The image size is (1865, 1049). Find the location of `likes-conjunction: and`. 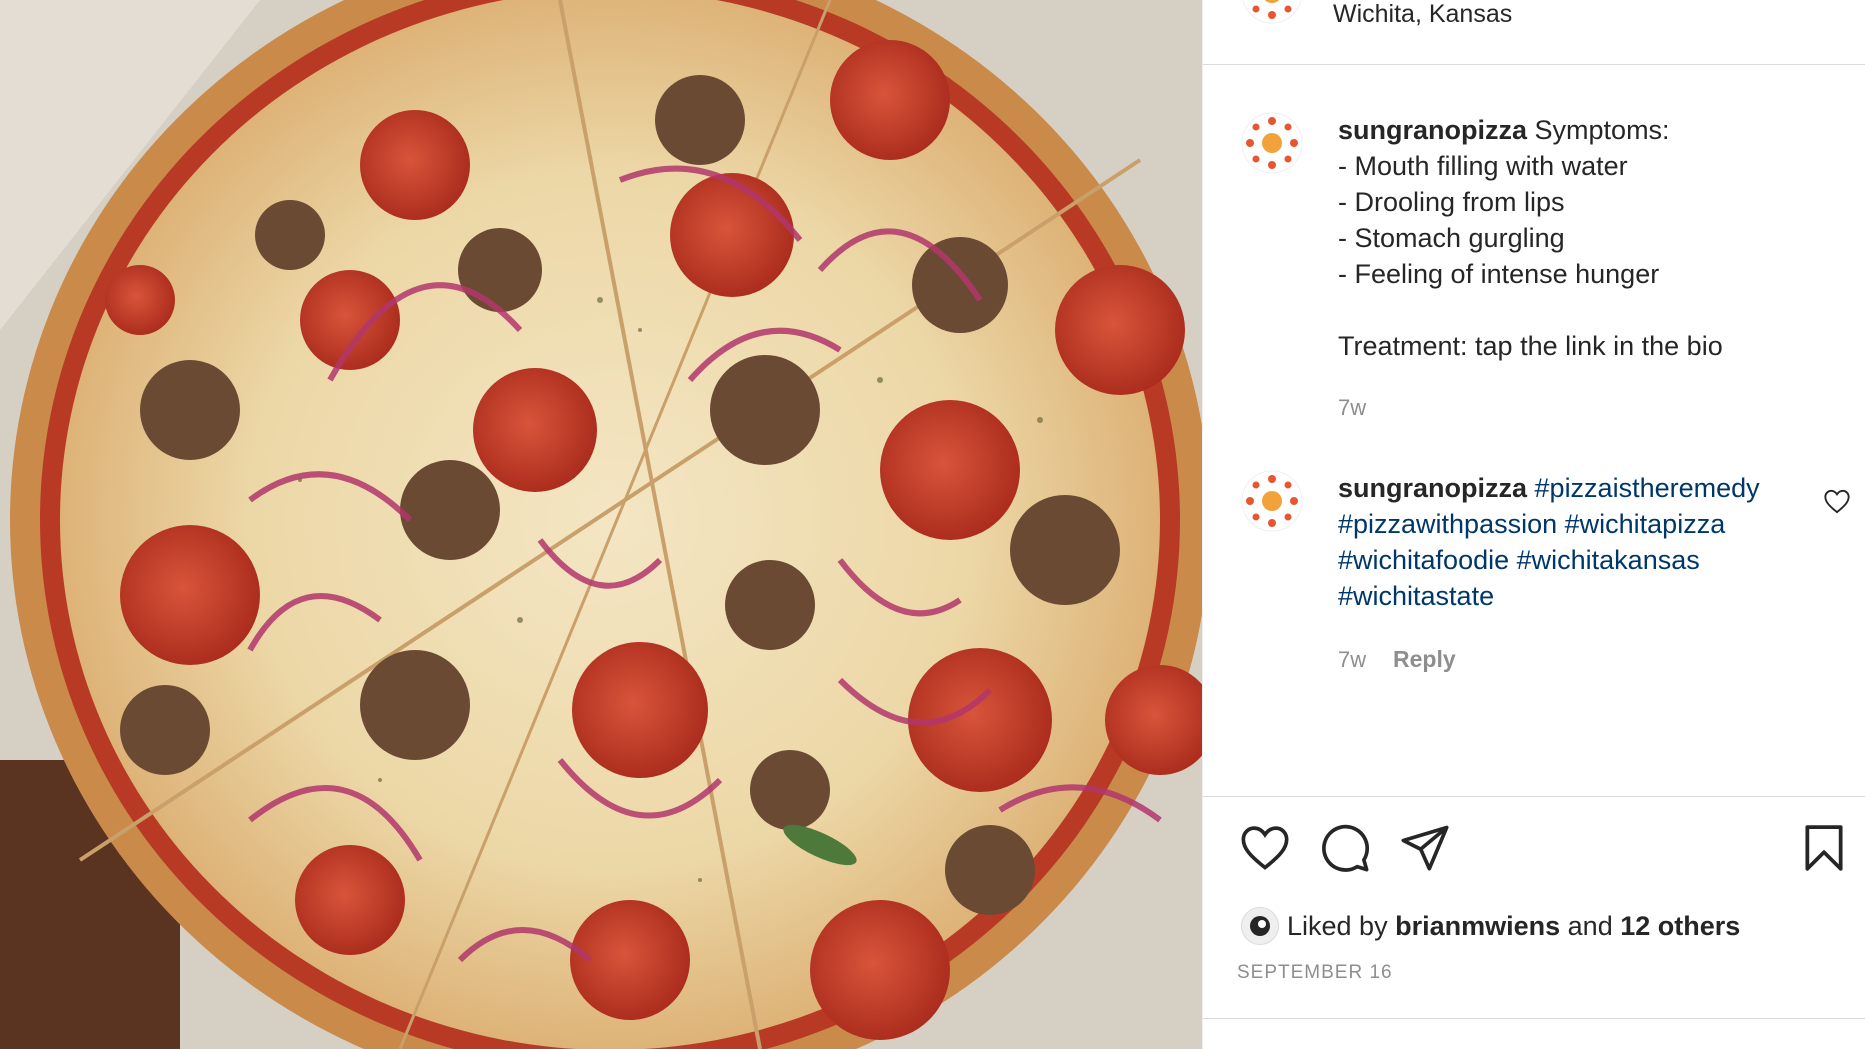

likes-conjunction: and is located at coordinates (1590, 925).